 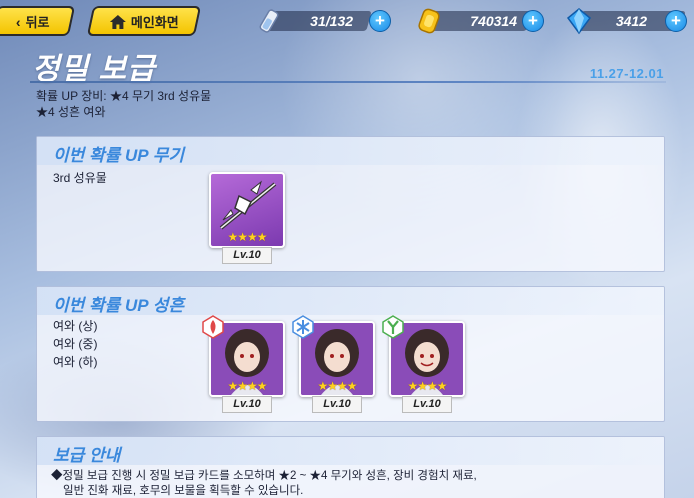 I want to click on stigmata-mid-stars: ★★★★, so click(x=337, y=386).